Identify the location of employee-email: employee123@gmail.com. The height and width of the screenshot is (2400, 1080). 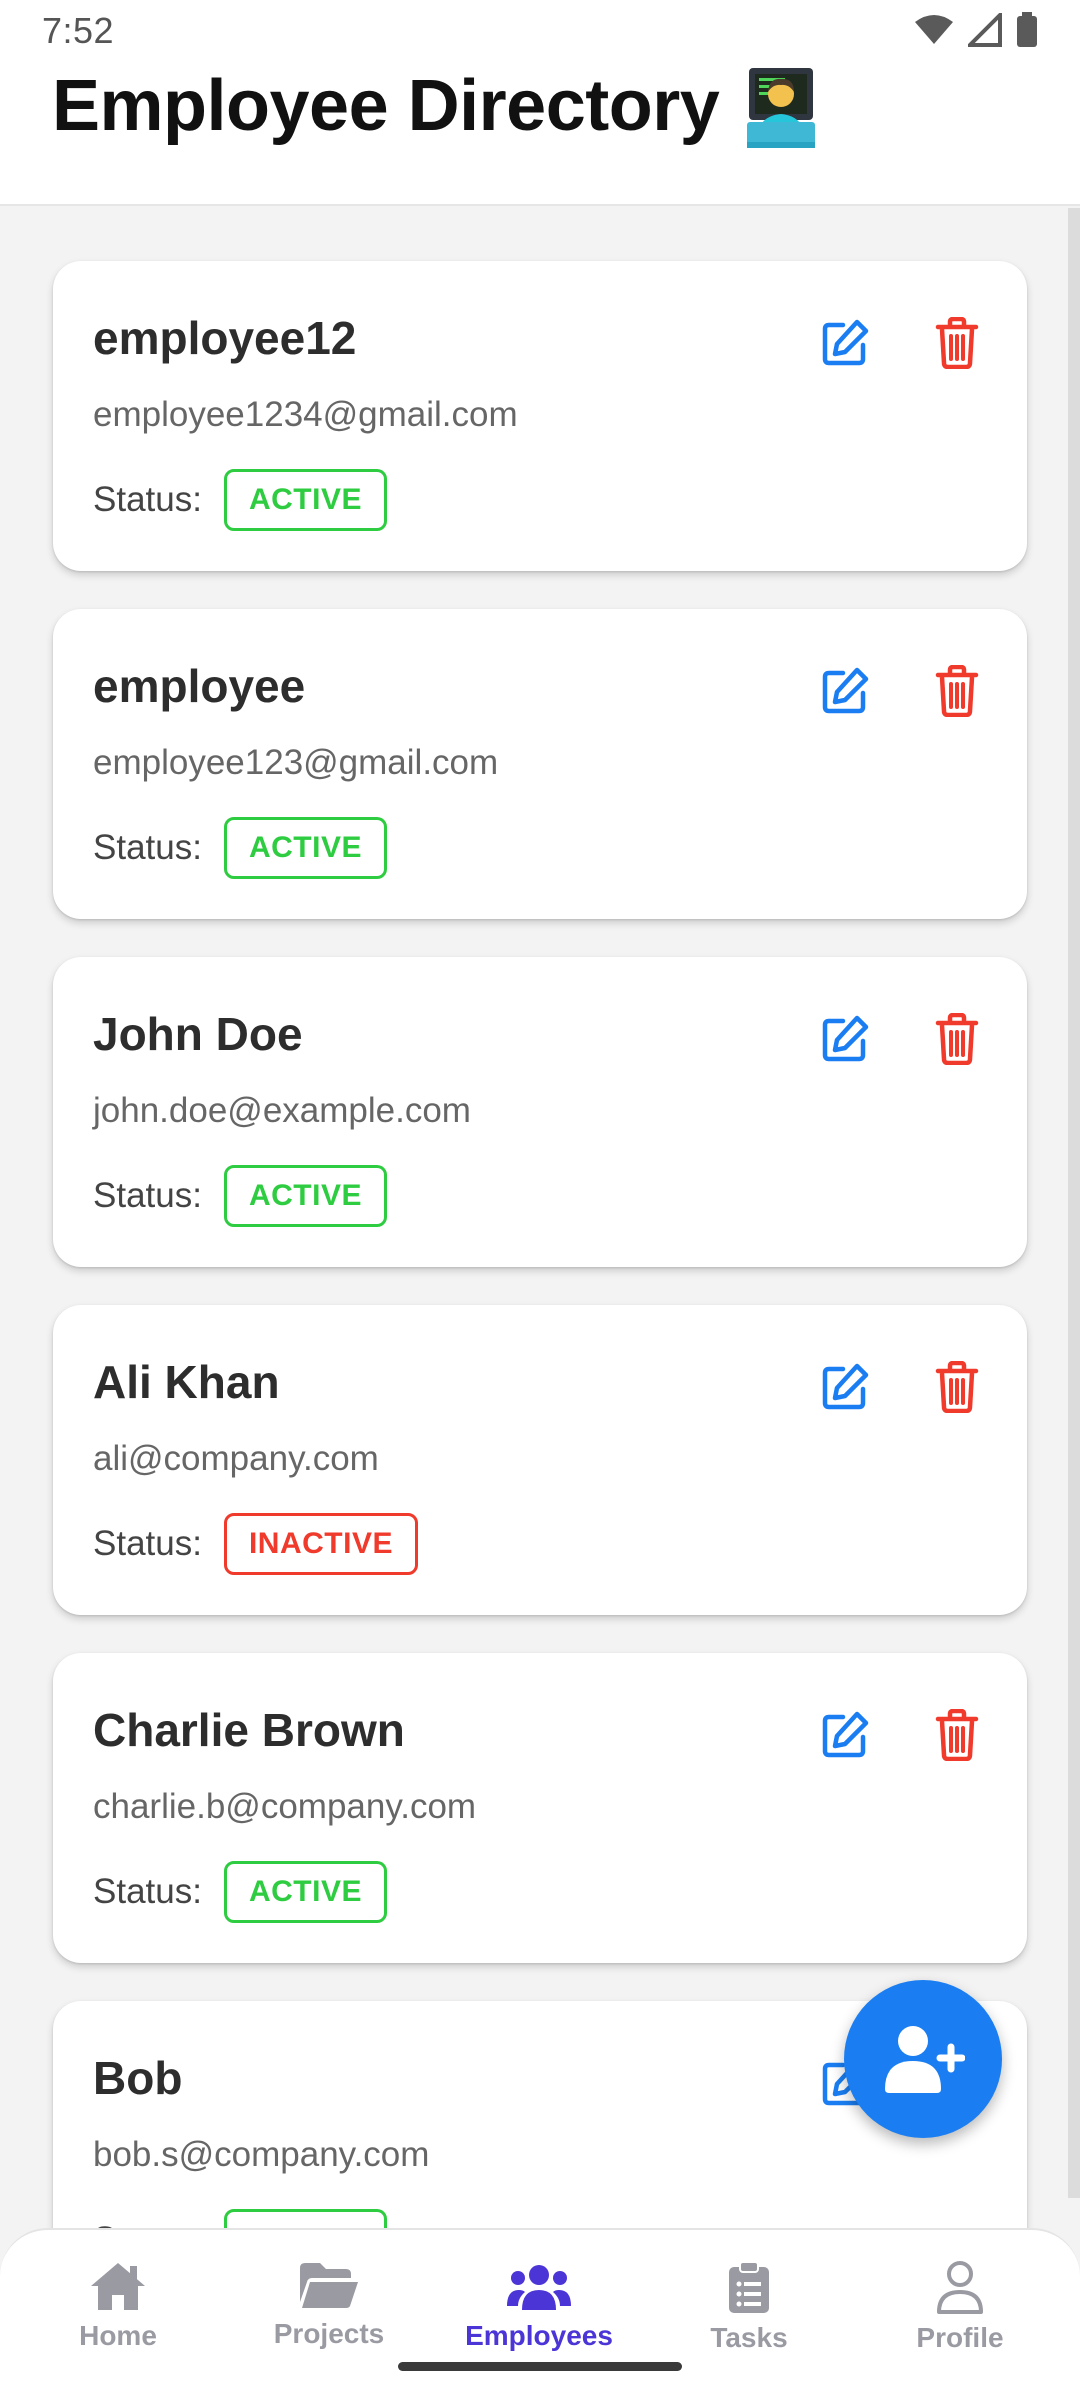
(296, 762).